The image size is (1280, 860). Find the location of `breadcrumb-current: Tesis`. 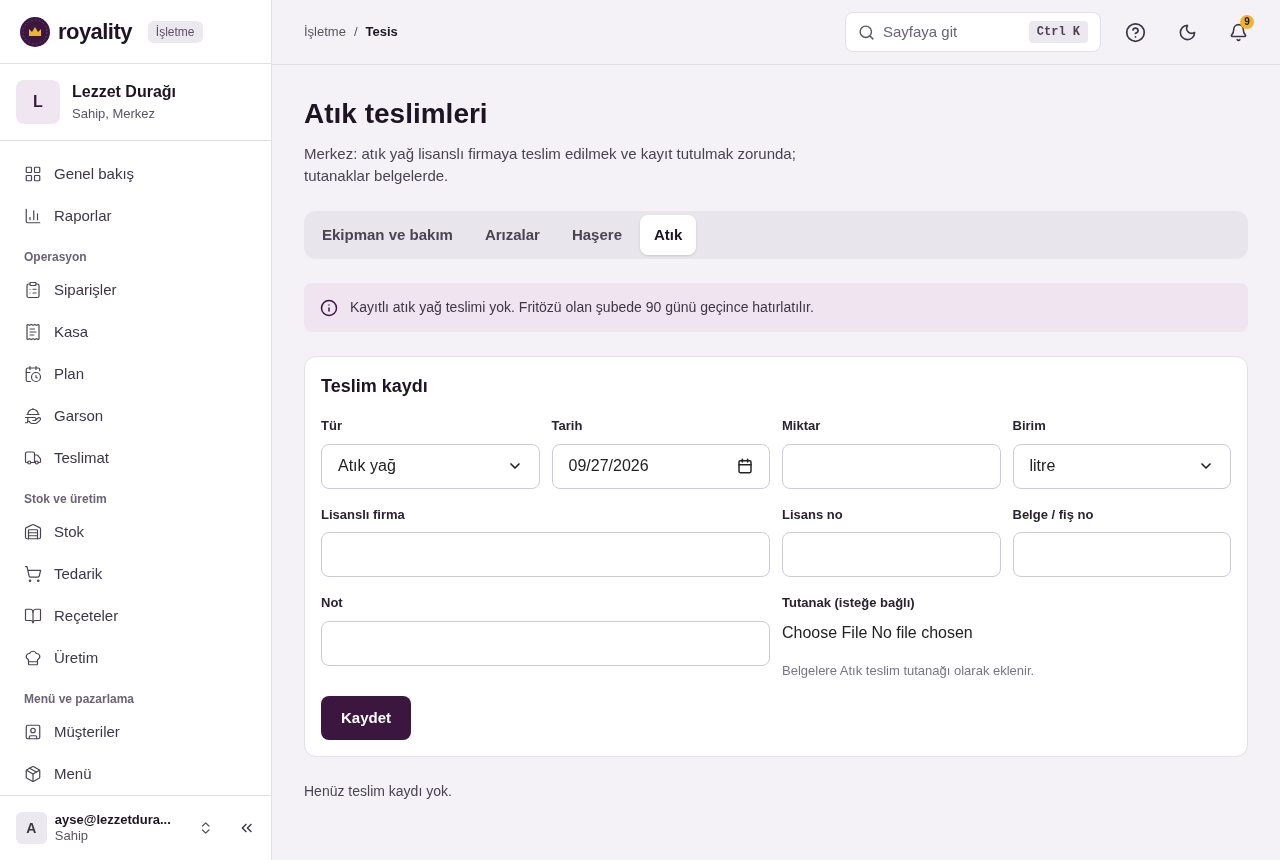

breadcrumb-current: Tesis is located at coordinates (381, 32).